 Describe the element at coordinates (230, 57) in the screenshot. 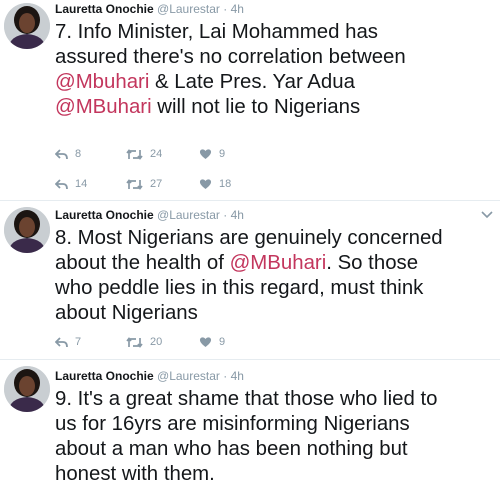

I see `text-line: assured there's no correlation between` at that location.